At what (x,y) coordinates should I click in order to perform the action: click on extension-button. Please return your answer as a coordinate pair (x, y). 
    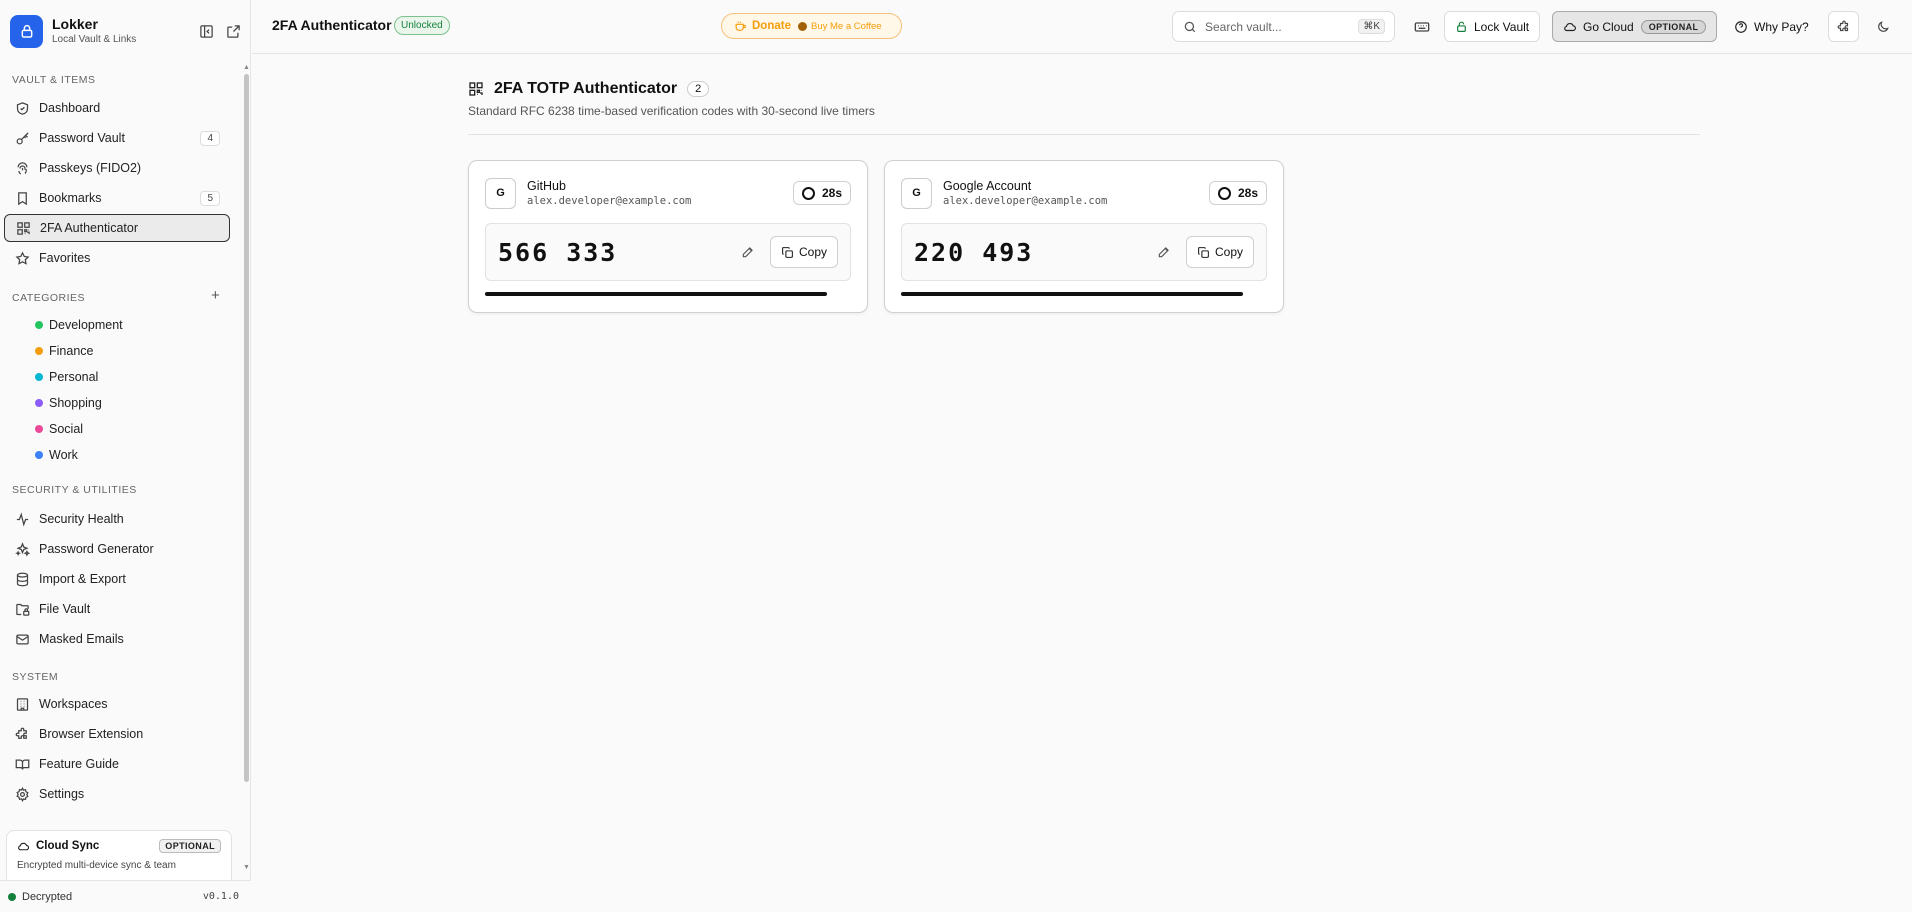
    Looking at the image, I should click on (1843, 26).